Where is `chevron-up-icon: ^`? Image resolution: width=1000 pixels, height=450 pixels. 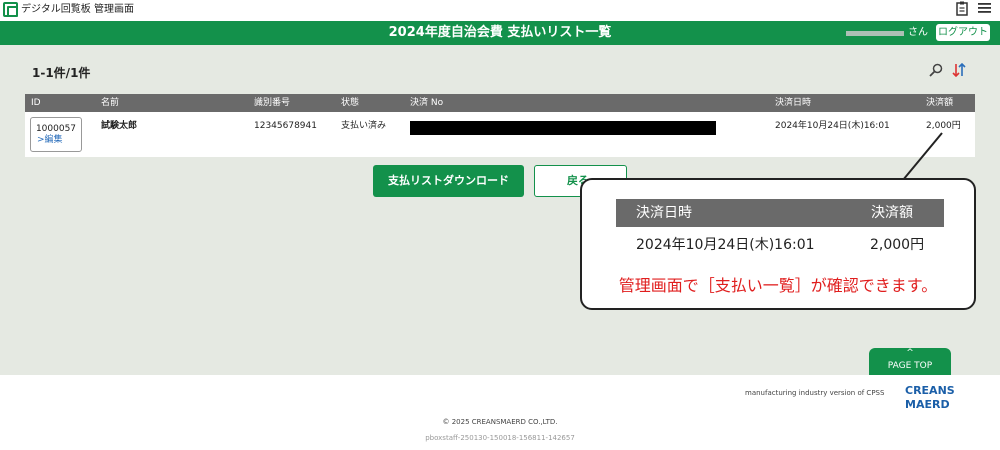
chevron-up-icon: ^ is located at coordinates (910, 353).